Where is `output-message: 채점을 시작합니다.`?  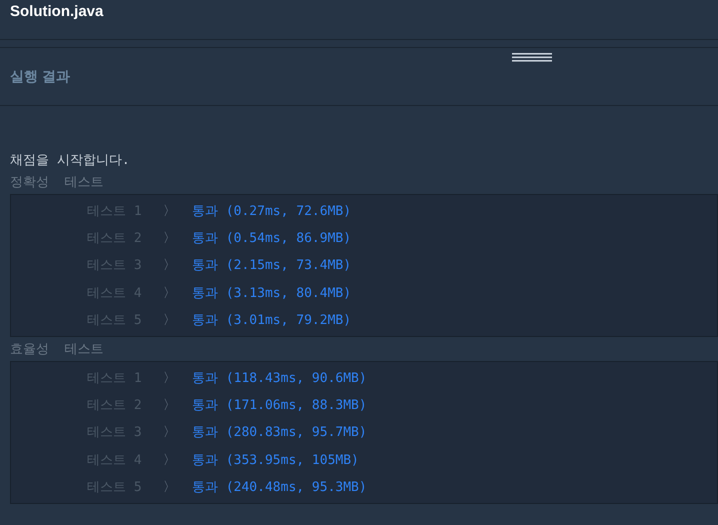
output-message: 채점을 시작합니다. is located at coordinates (70, 161).